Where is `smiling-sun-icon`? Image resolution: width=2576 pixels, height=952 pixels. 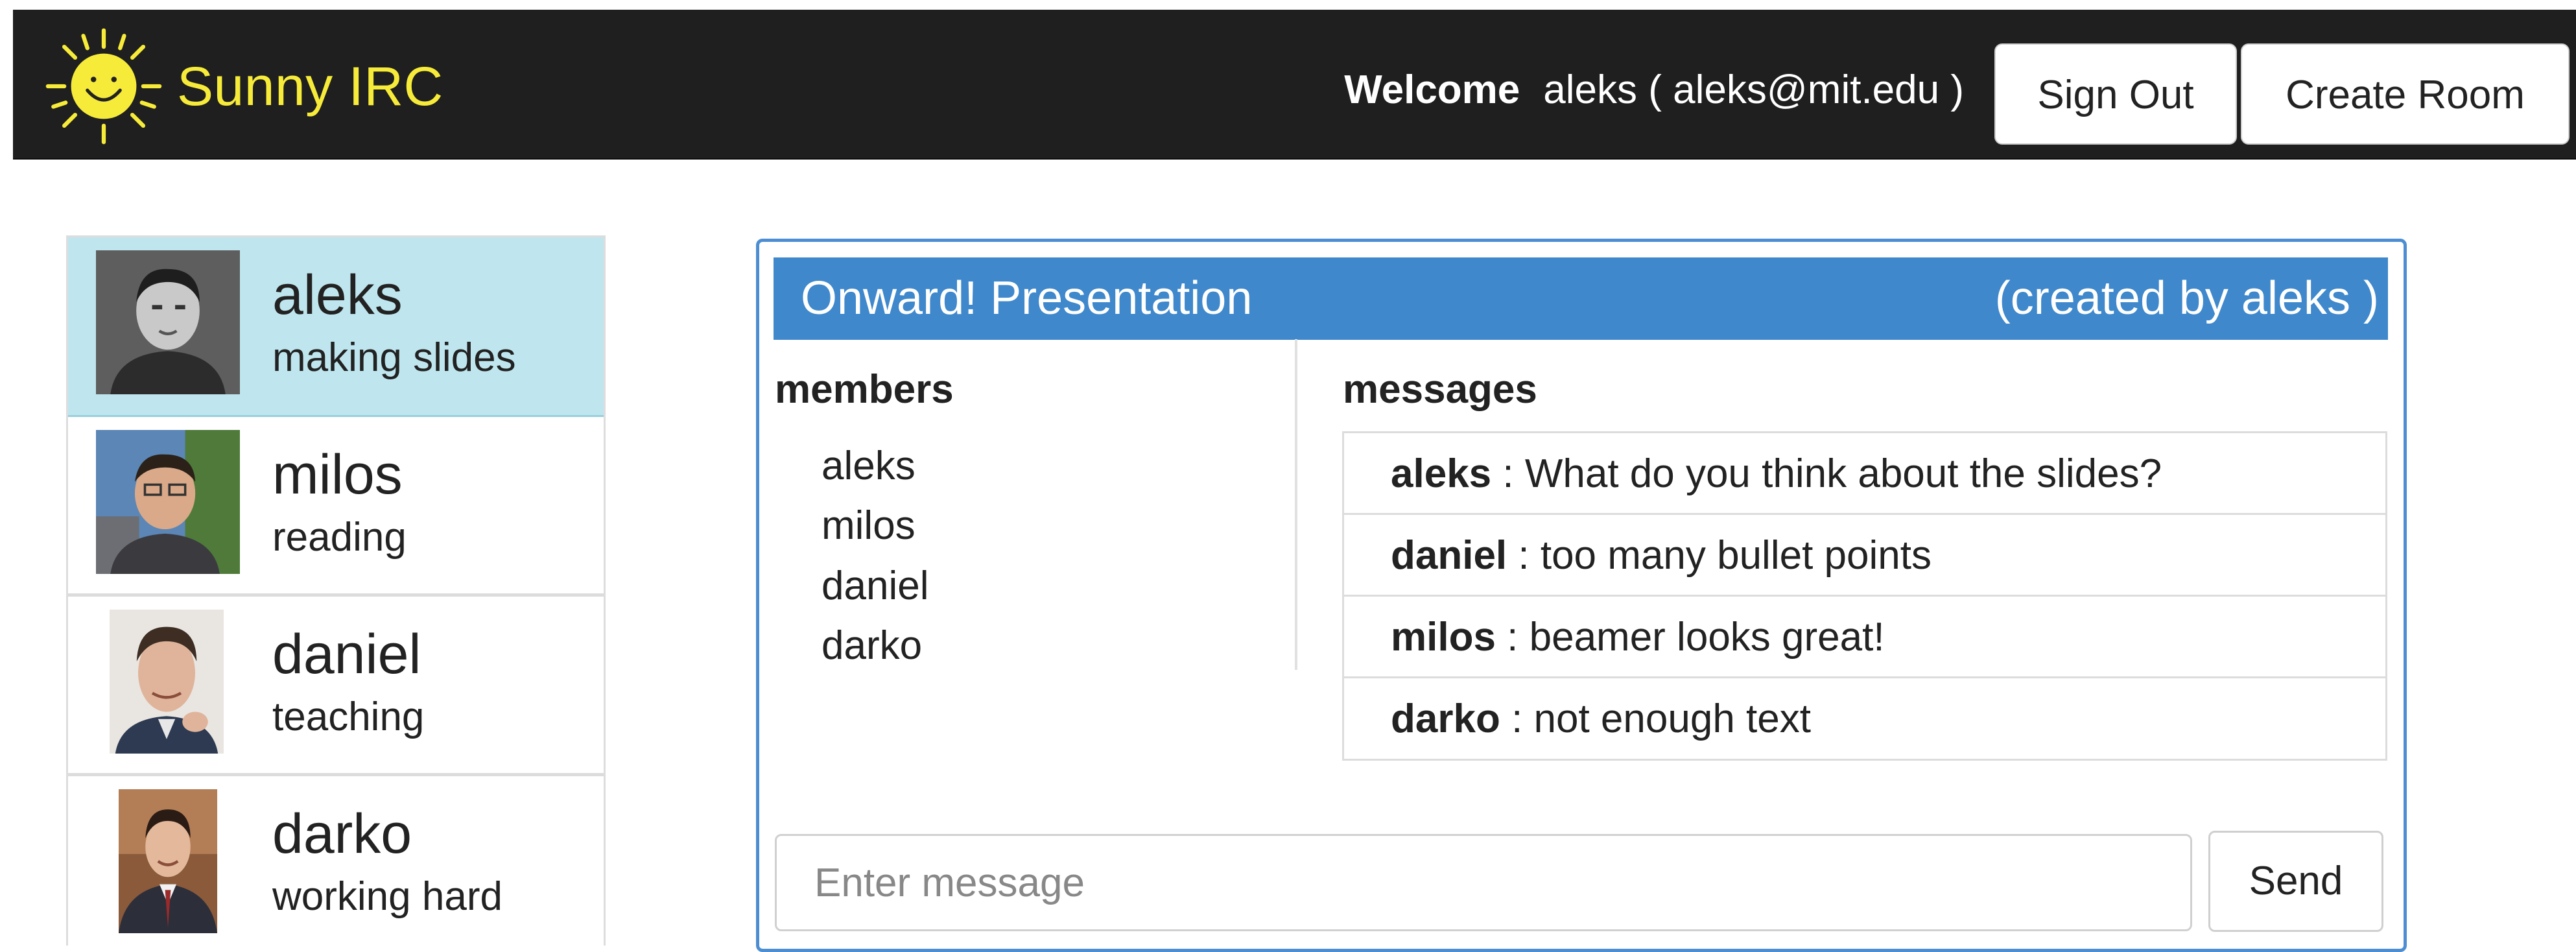 smiling-sun-icon is located at coordinates (104, 87).